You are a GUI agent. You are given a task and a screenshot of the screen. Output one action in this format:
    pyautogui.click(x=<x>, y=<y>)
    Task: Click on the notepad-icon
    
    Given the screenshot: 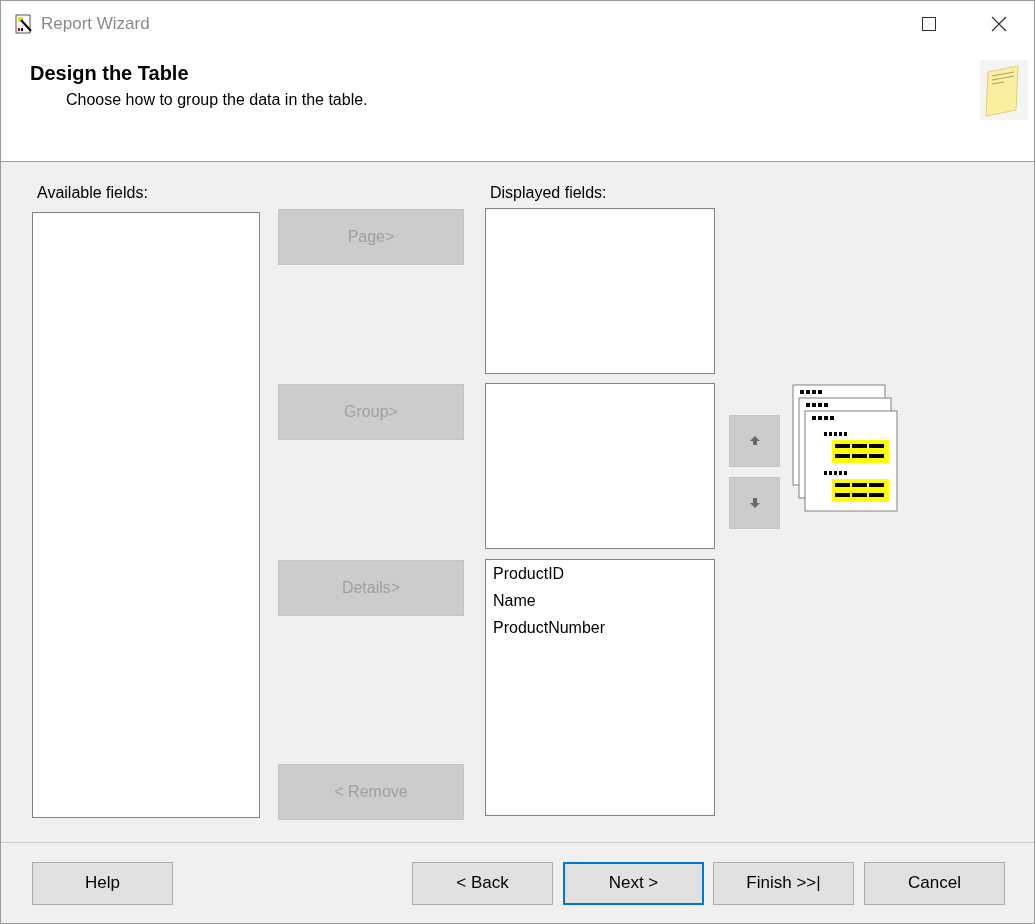 What is the action you would take?
    pyautogui.click(x=1004, y=90)
    